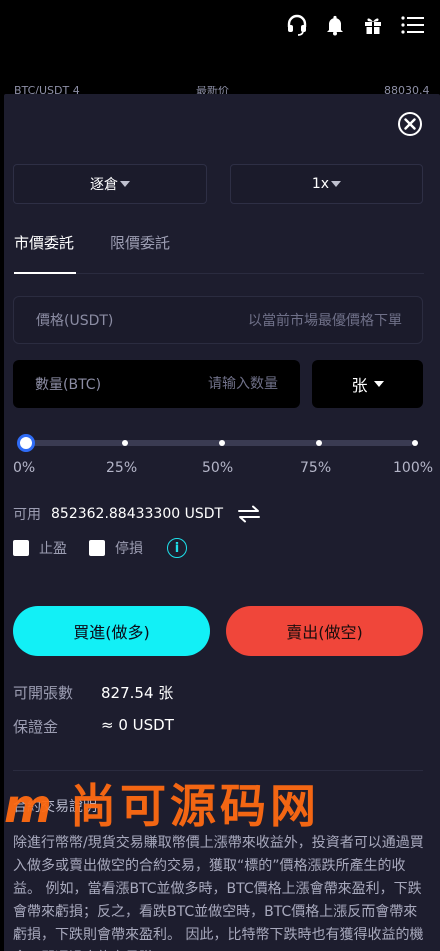 The width and height of the screenshot is (440, 951). I want to click on gift-icon, so click(373, 25).